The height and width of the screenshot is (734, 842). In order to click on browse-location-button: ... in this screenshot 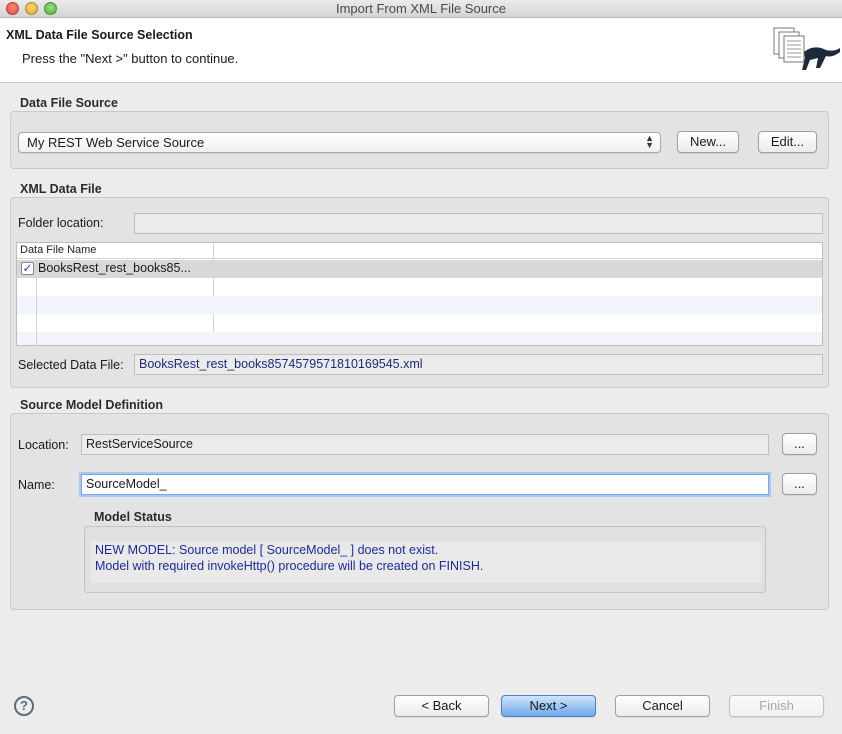, I will do `click(799, 444)`.